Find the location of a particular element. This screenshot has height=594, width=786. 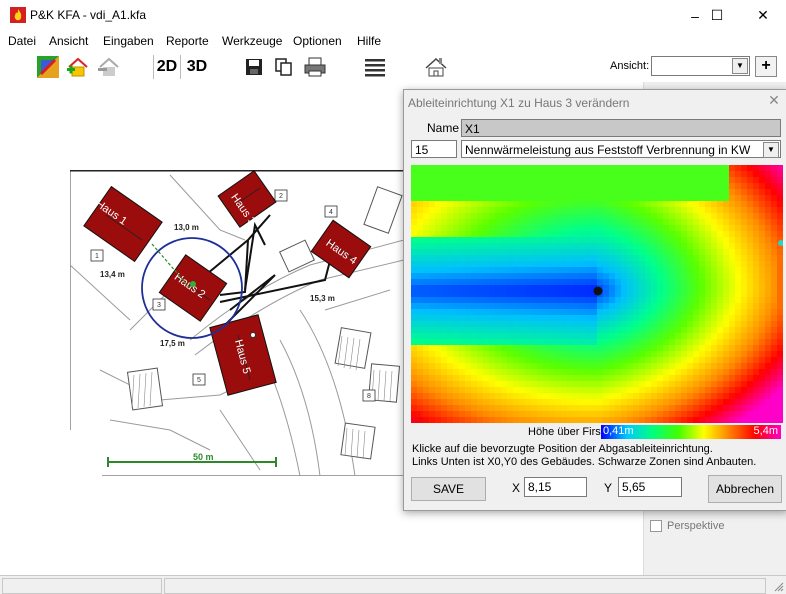

chimney-position-marker is located at coordinates (598, 291).